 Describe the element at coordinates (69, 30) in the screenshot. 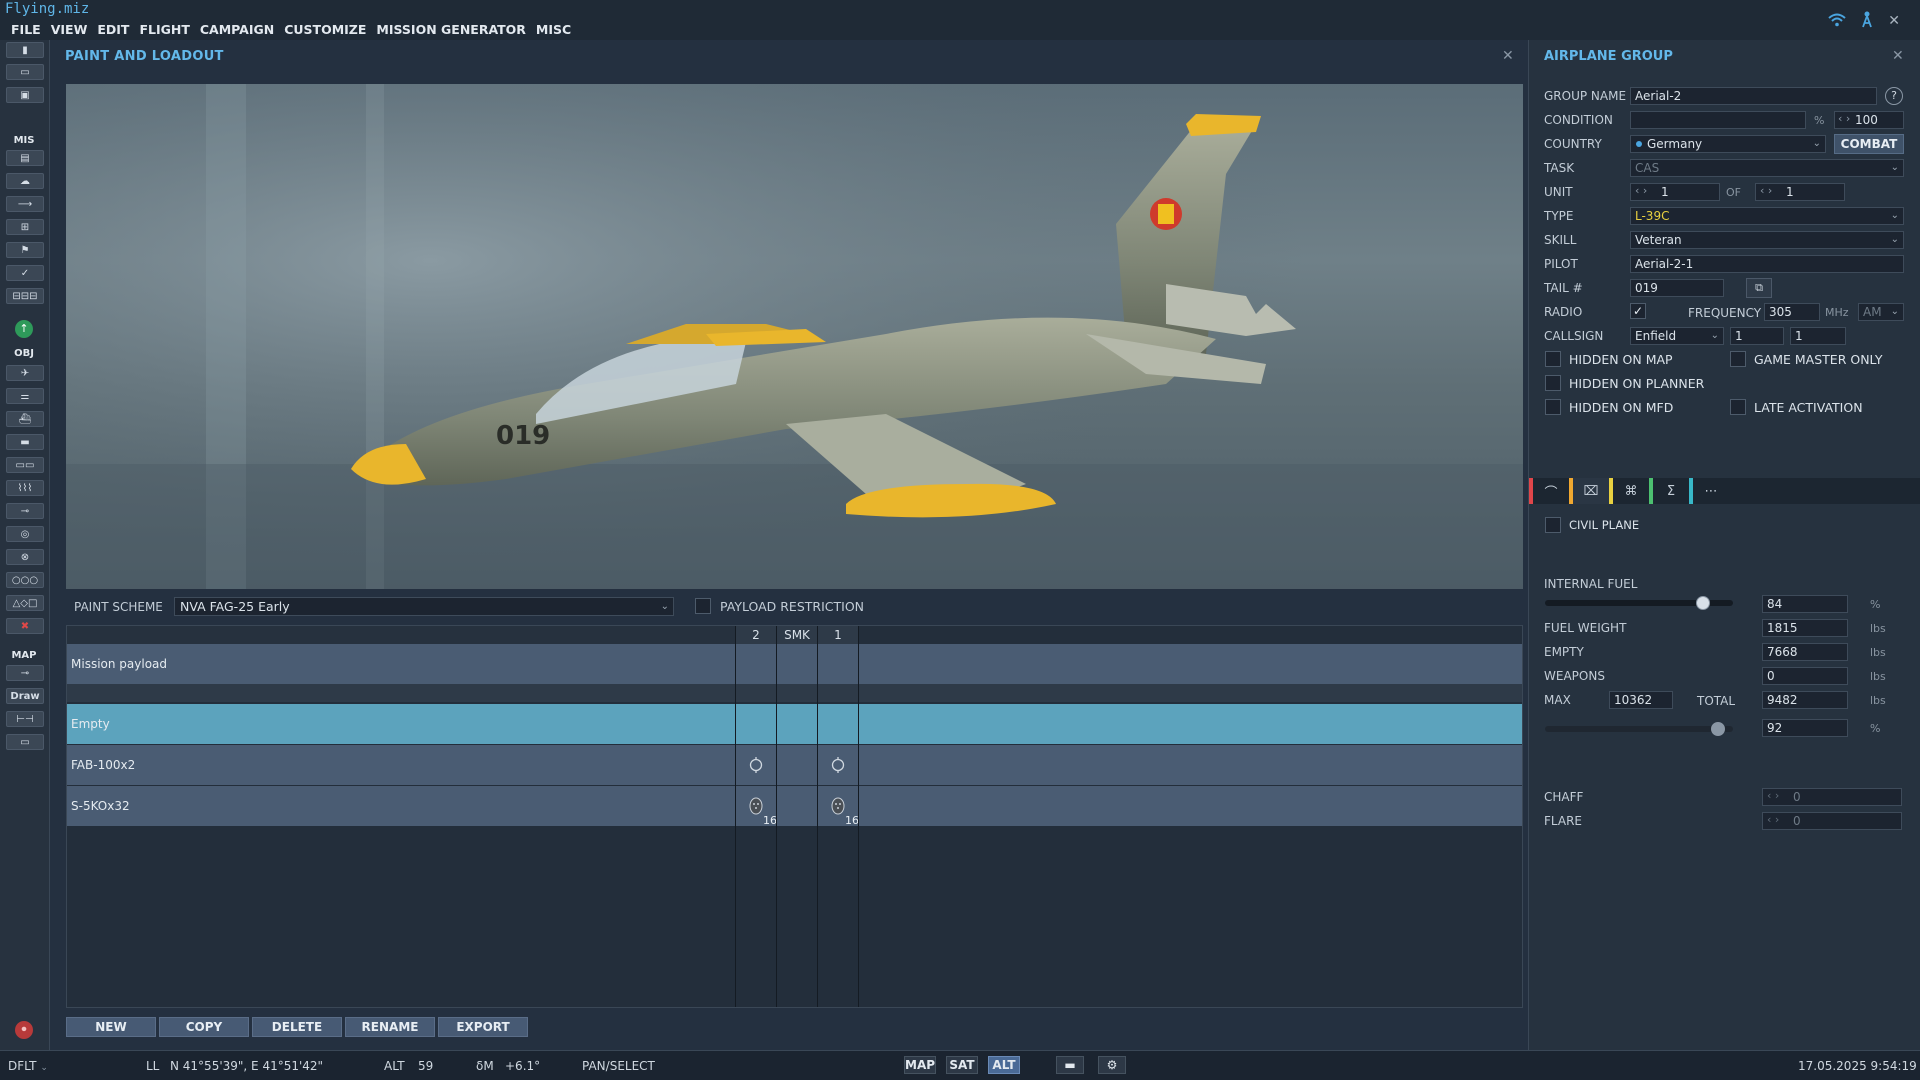

I see `menu-view: VIEW` at that location.